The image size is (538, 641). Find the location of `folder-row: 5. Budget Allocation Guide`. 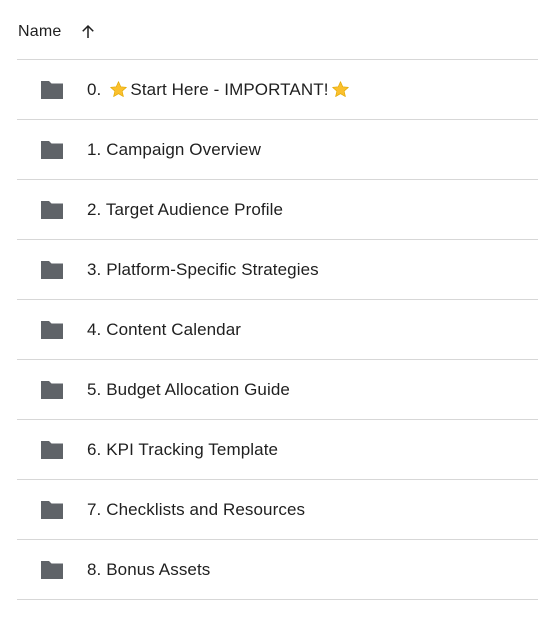

folder-row: 5. Budget Allocation Guide is located at coordinates (277, 390).